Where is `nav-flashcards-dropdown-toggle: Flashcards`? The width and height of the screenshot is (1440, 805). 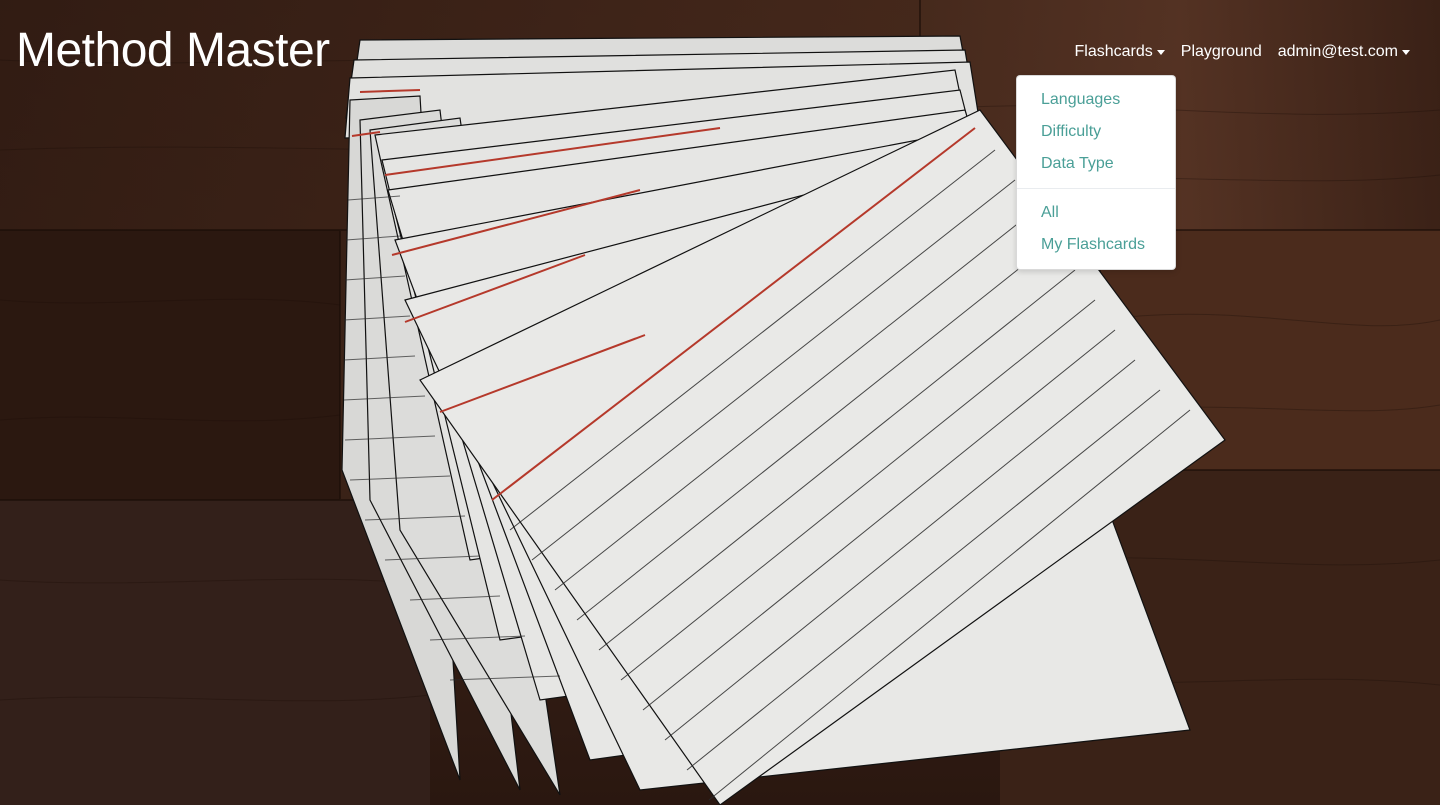 nav-flashcards-dropdown-toggle: Flashcards is located at coordinates (1120, 52).